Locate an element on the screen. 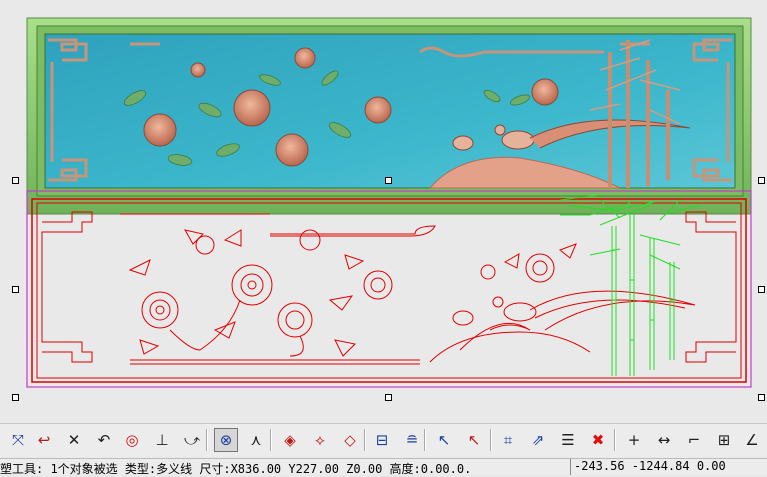  snap-intersection-icon: ✕ is located at coordinates (74, 439).